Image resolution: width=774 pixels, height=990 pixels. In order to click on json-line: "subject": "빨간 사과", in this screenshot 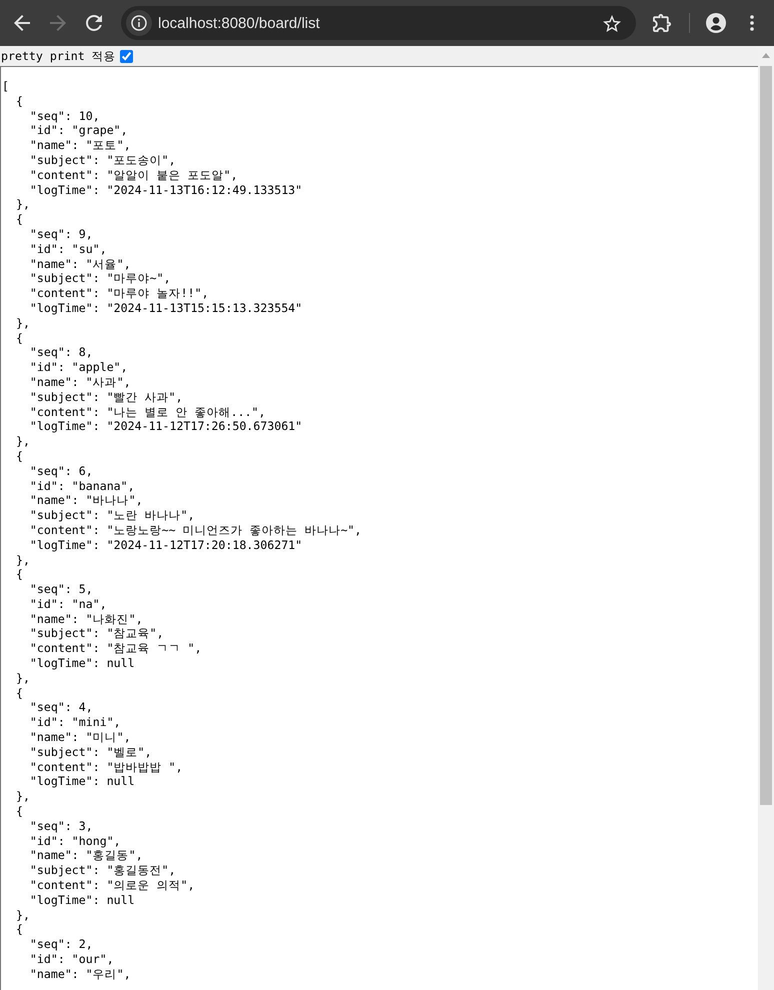, I will do `click(106, 397)`.